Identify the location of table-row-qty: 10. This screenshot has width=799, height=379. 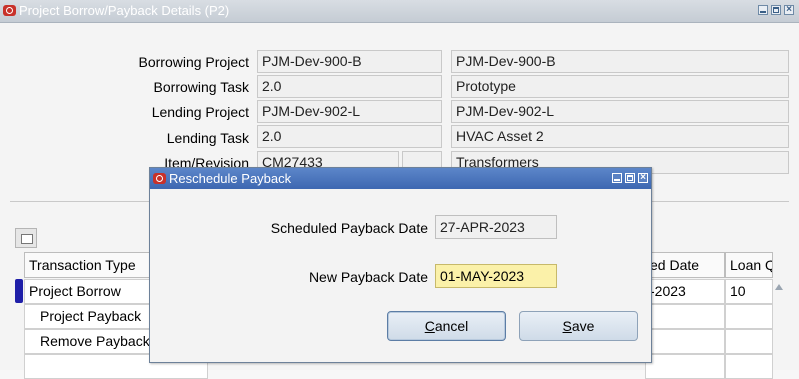
(749, 291).